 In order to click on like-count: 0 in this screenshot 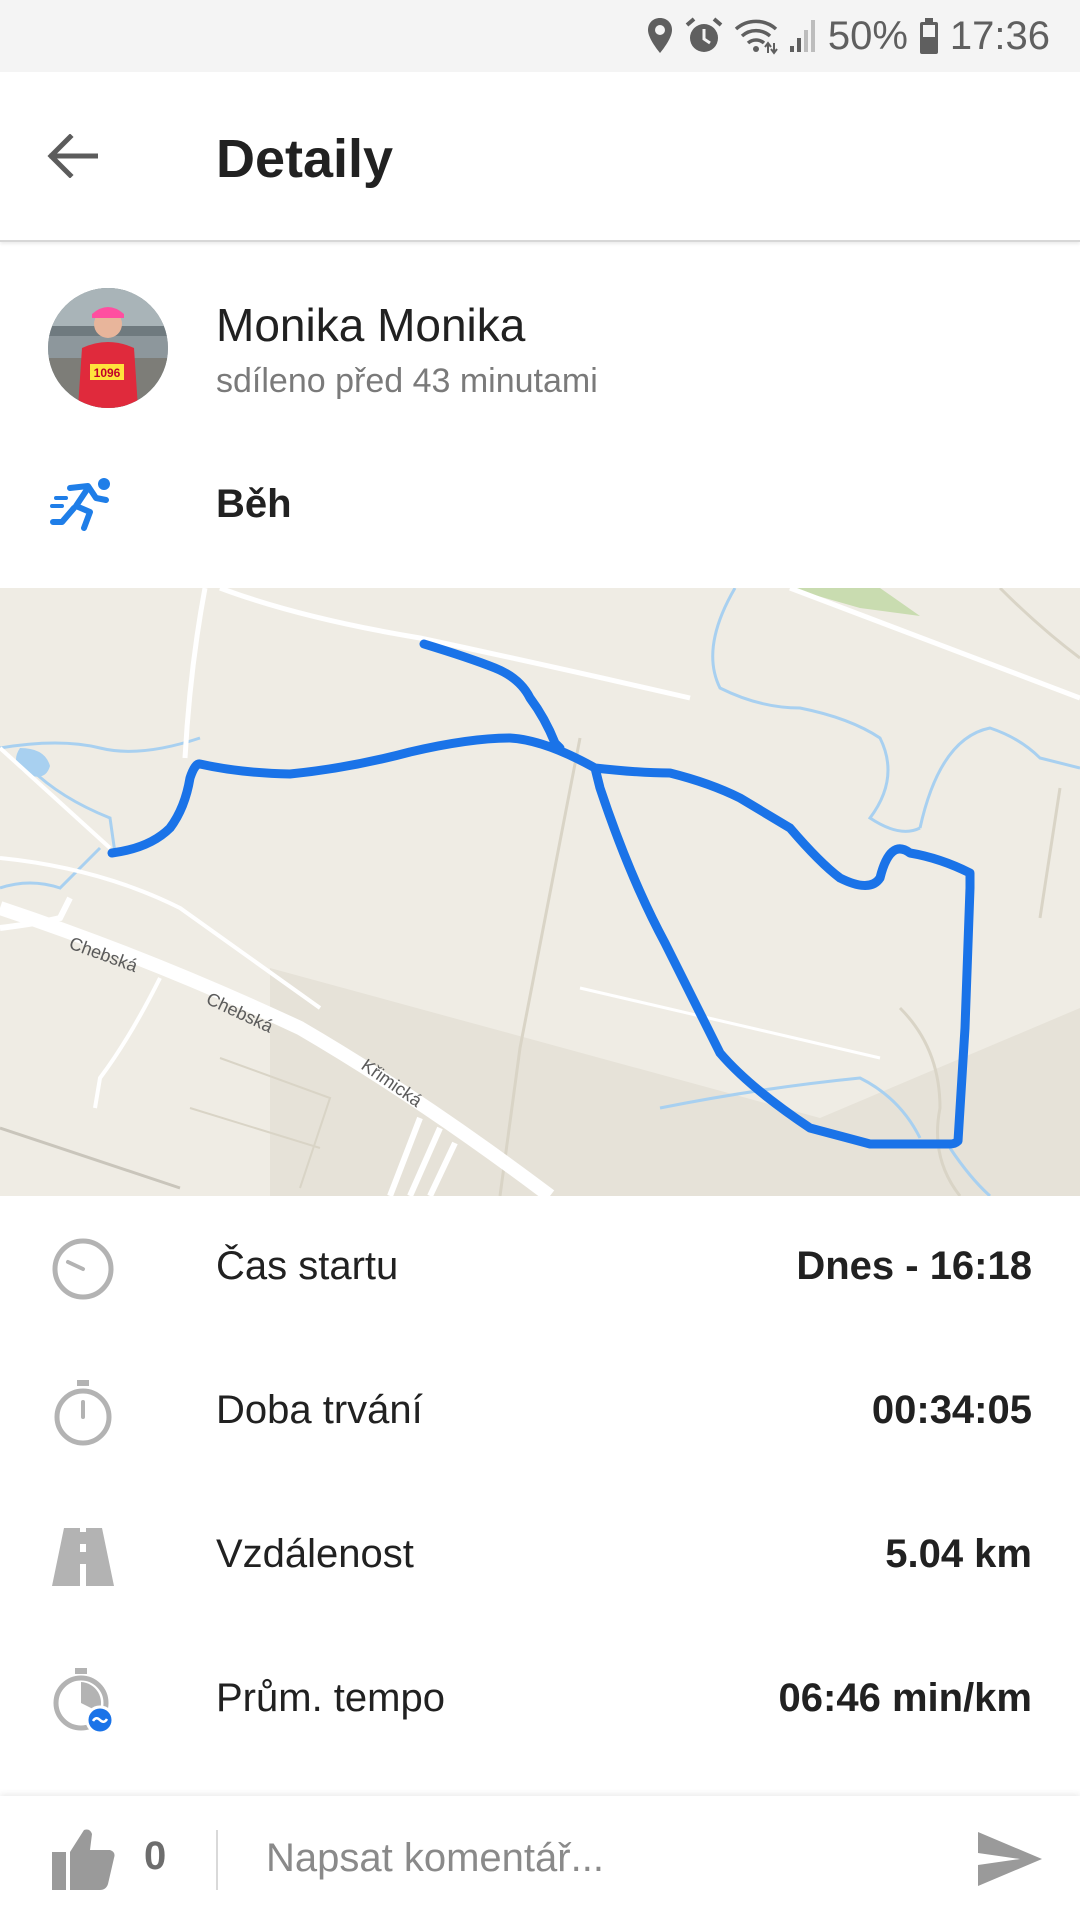, I will do `click(155, 1856)`.